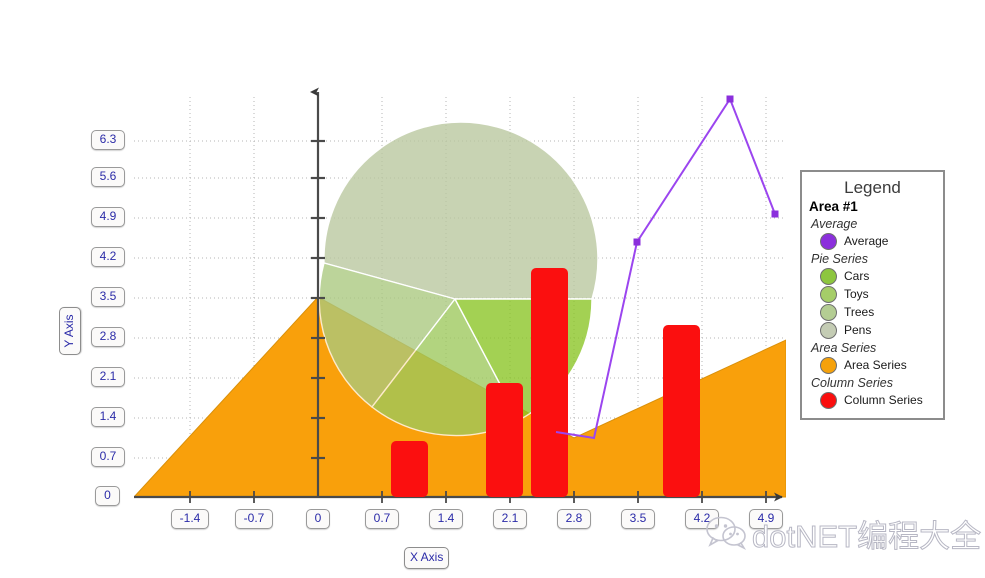  I want to click on legend-label-pens: Pens, so click(858, 330).